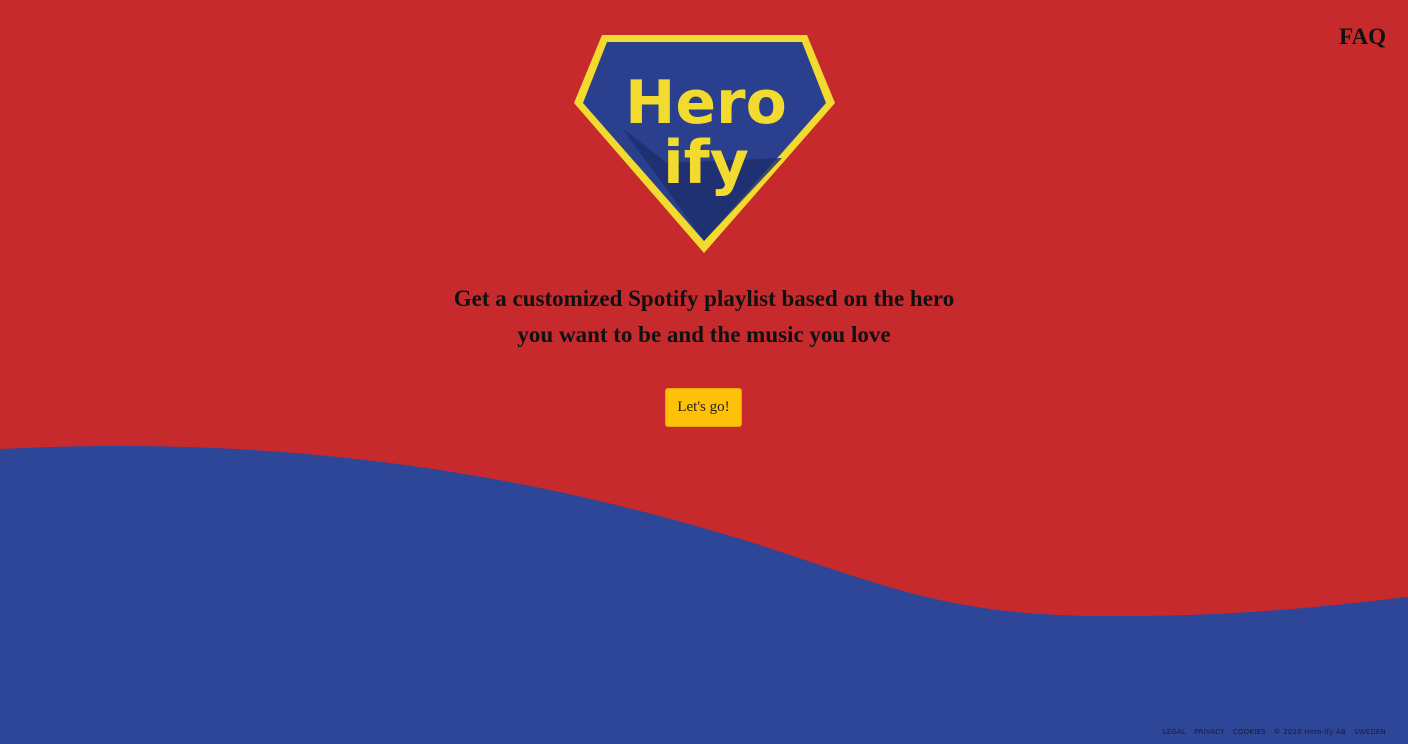 The width and height of the screenshot is (1408, 744). I want to click on tagline-line-2: you want to be and the music you love, so click(704, 334).